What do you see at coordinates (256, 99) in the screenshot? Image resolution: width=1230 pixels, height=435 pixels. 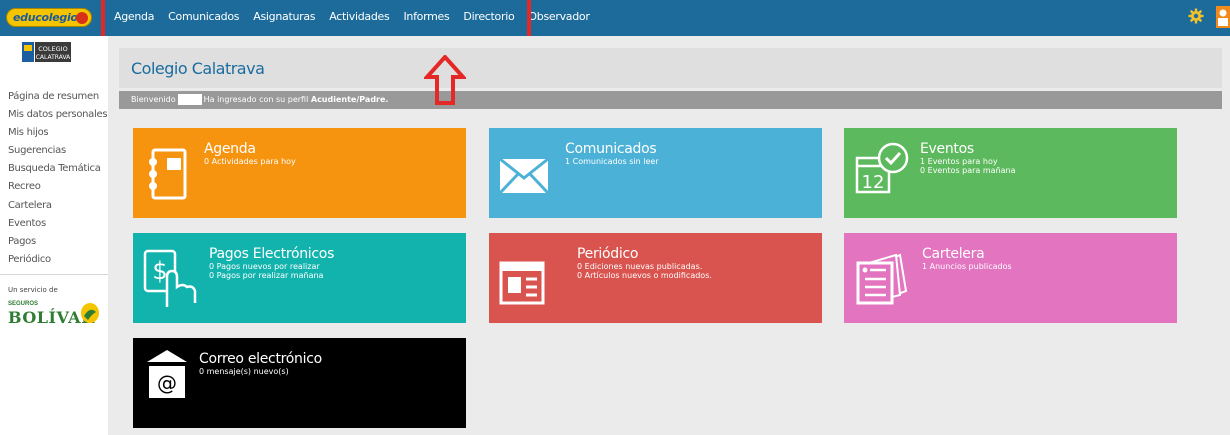 I see `welcome-middle: Ha ingresado con su perfil` at bounding box center [256, 99].